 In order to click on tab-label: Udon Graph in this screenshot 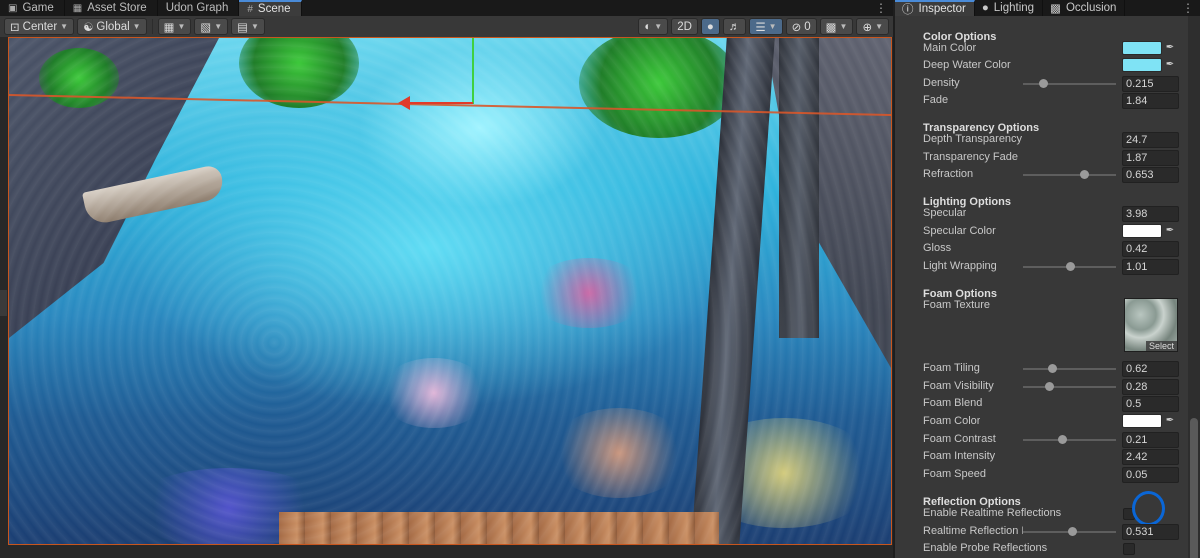, I will do `click(197, 8)`.